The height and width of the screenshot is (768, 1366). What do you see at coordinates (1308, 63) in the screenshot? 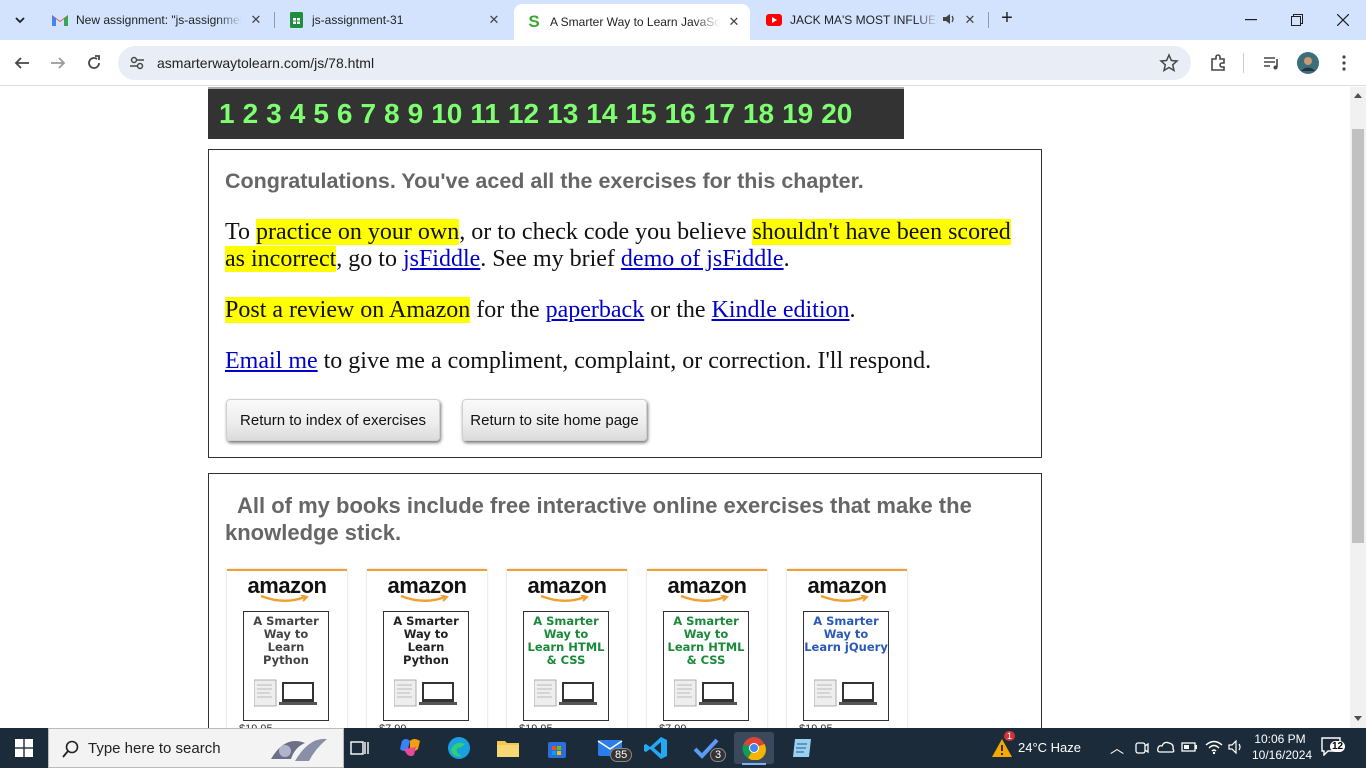
I see `profile-avatar` at bounding box center [1308, 63].